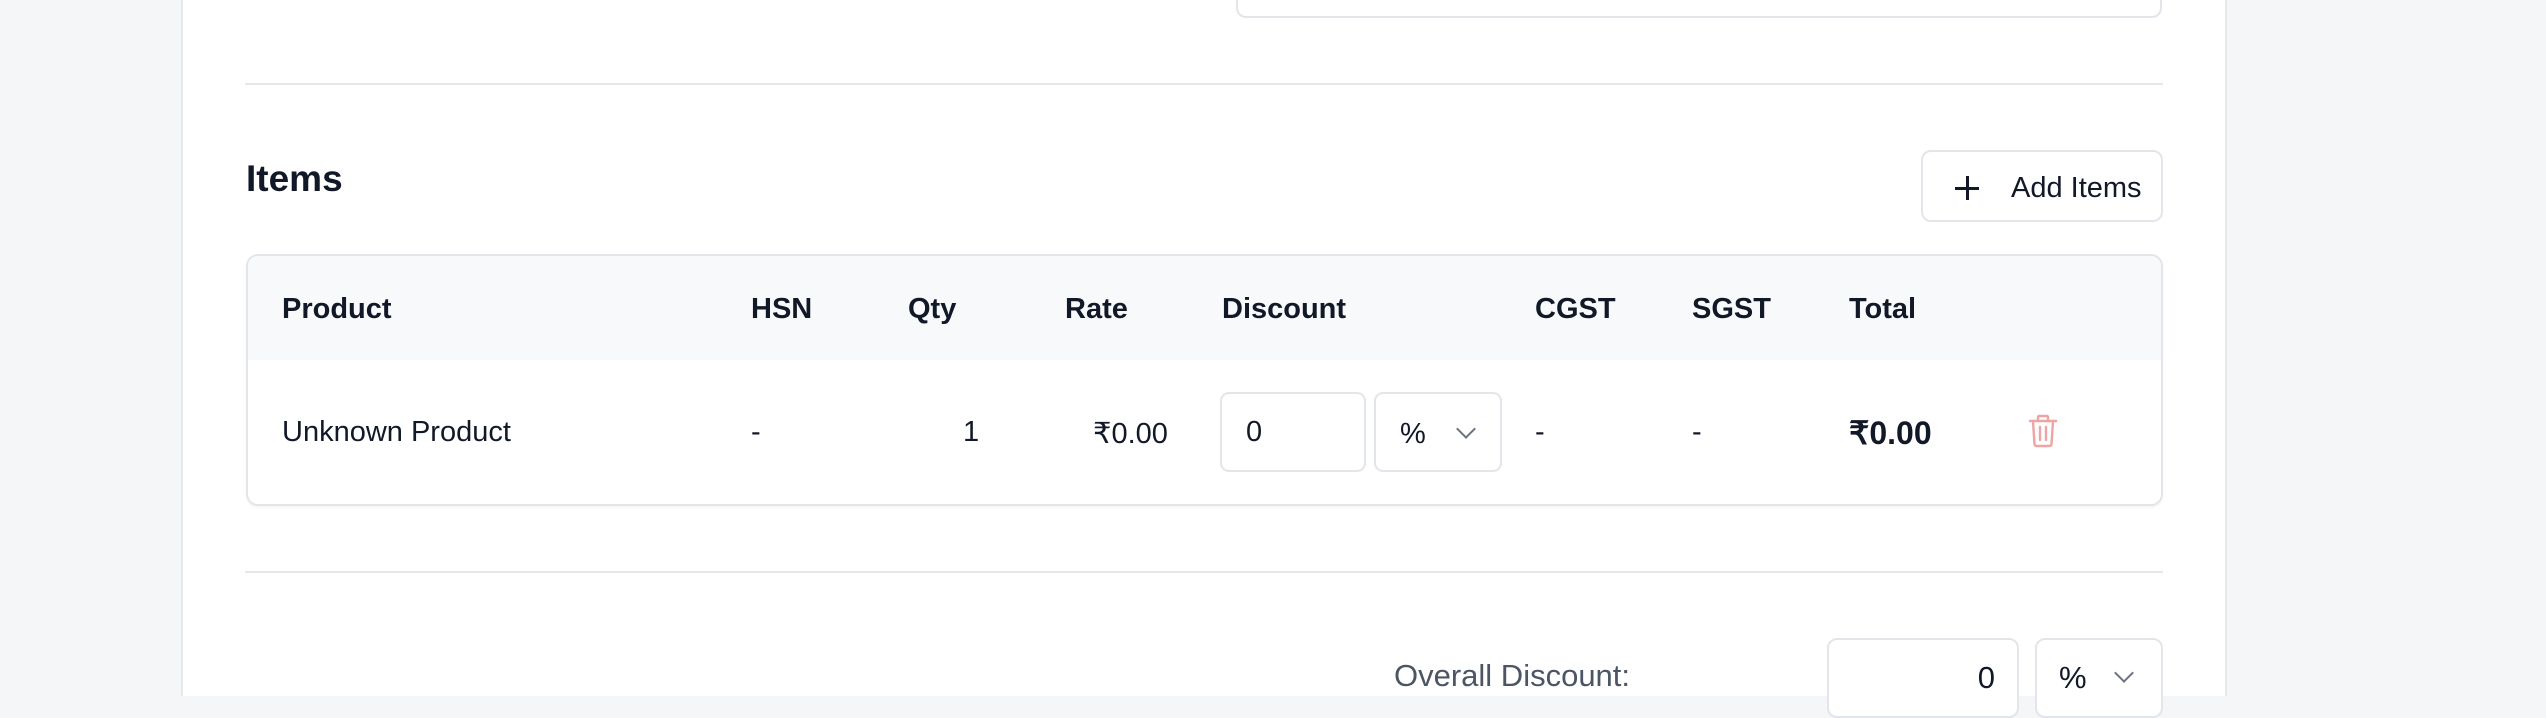 This screenshot has width=2546, height=718. What do you see at coordinates (1697, 432) in the screenshot?
I see `sgst-cell: -` at bounding box center [1697, 432].